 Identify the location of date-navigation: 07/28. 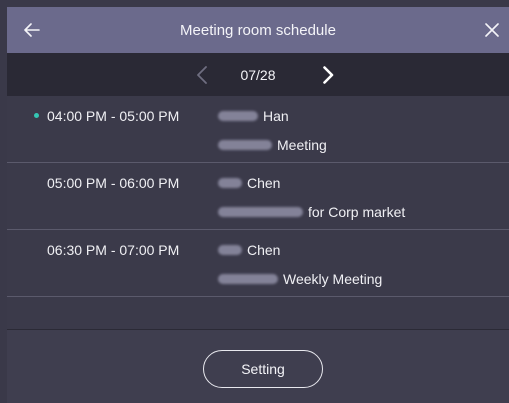
(258, 74).